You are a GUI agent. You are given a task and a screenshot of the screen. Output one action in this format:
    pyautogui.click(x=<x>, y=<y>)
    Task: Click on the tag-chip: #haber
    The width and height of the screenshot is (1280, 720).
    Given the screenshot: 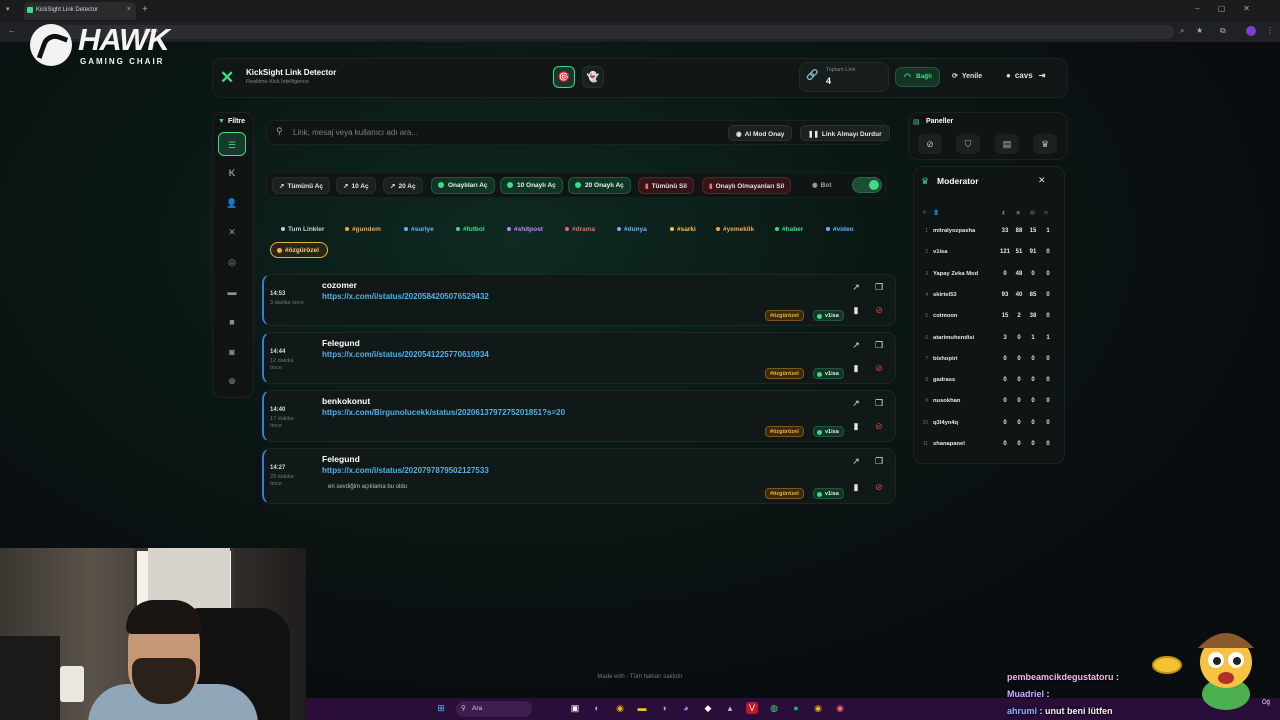 What is the action you would take?
    pyautogui.click(x=789, y=229)
    